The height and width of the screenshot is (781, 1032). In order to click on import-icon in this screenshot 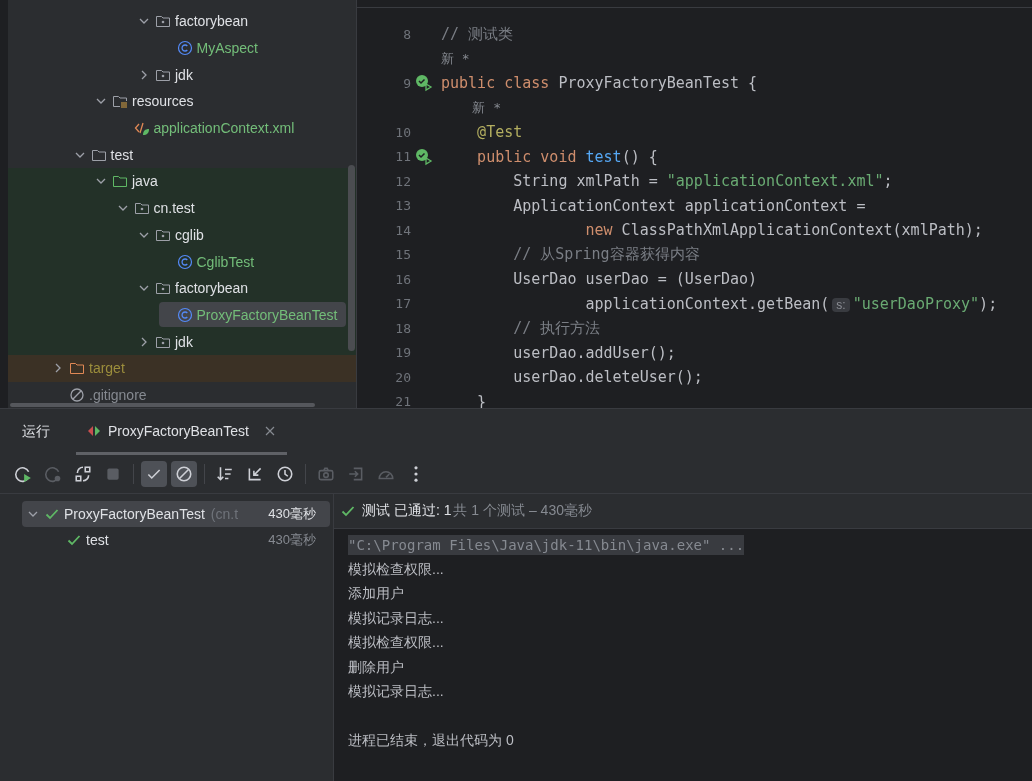, I will do `click(356, 474)`.